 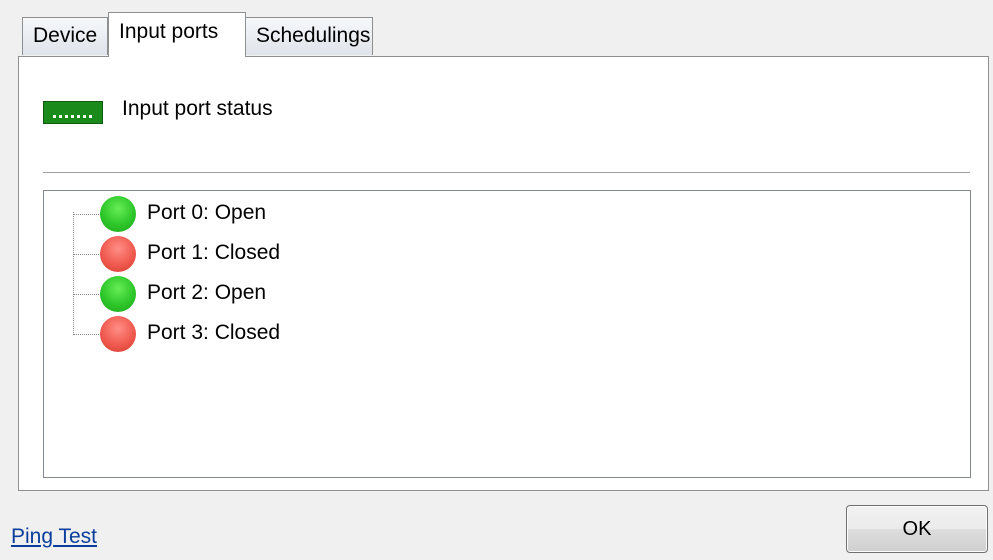 I want to click on tree-item-port-1: Port 1: Closed, so click(x=273, y=253).